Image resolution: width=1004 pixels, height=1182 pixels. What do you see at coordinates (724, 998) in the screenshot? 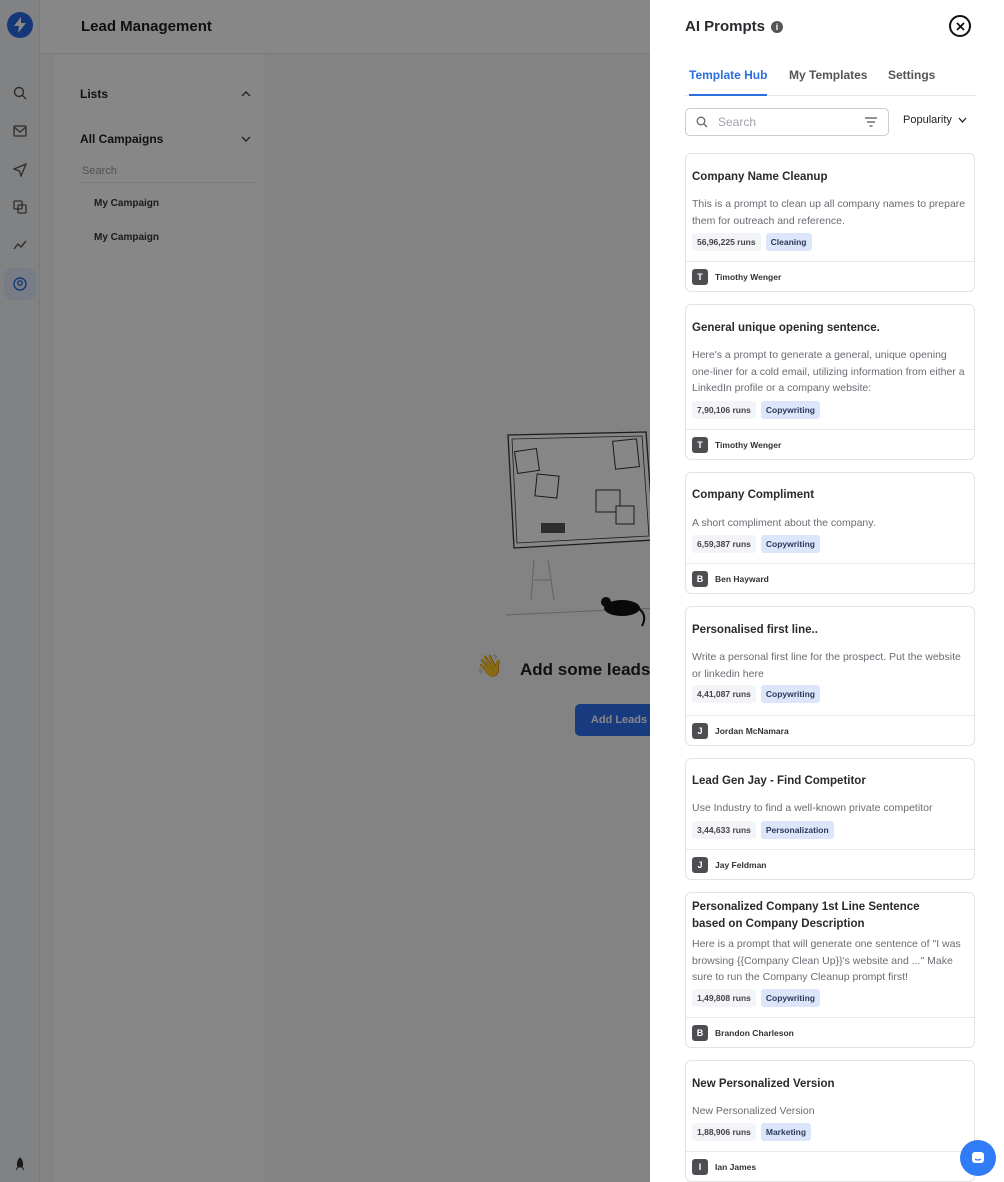
I see `run-count: 1,49,808 runs` at bounding box center [724, 998].